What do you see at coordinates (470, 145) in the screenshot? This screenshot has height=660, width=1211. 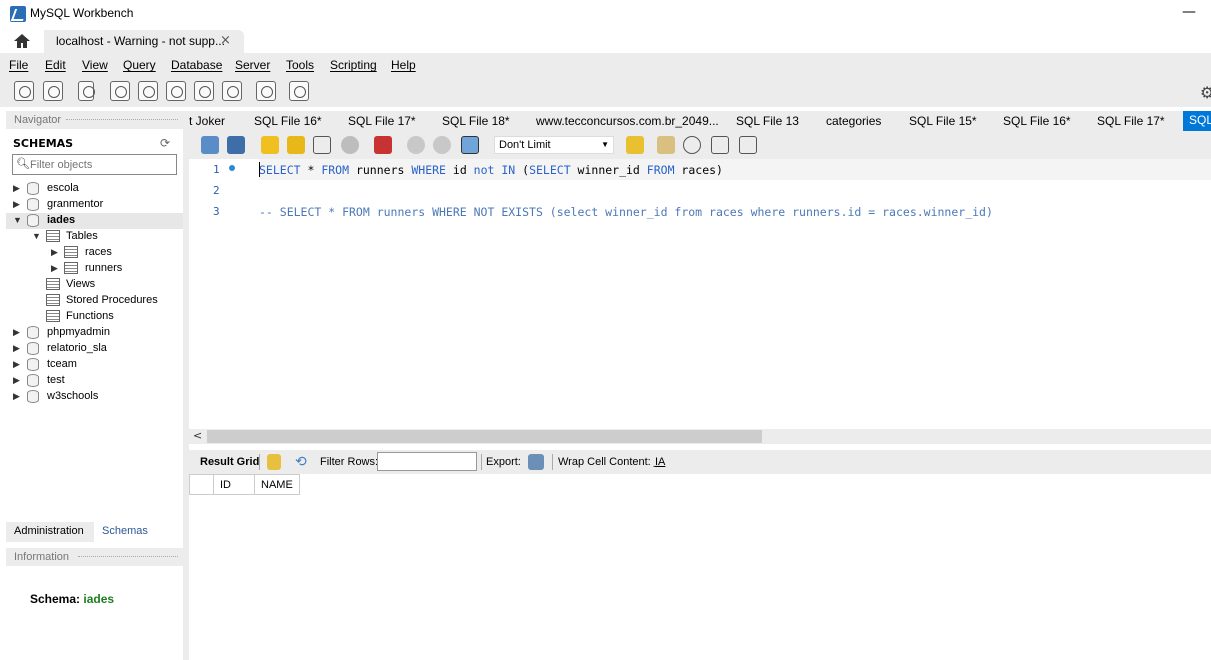 I see `autocommit-icon` at bounding box center [470, 145].